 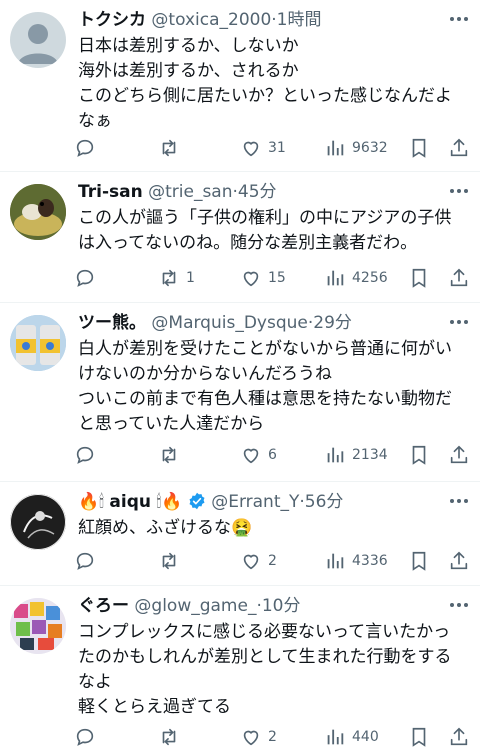 What do you see at coordinates (356, 148) in the screenshot?
I see `views-button: 9632` at bounding box center [356, 148].